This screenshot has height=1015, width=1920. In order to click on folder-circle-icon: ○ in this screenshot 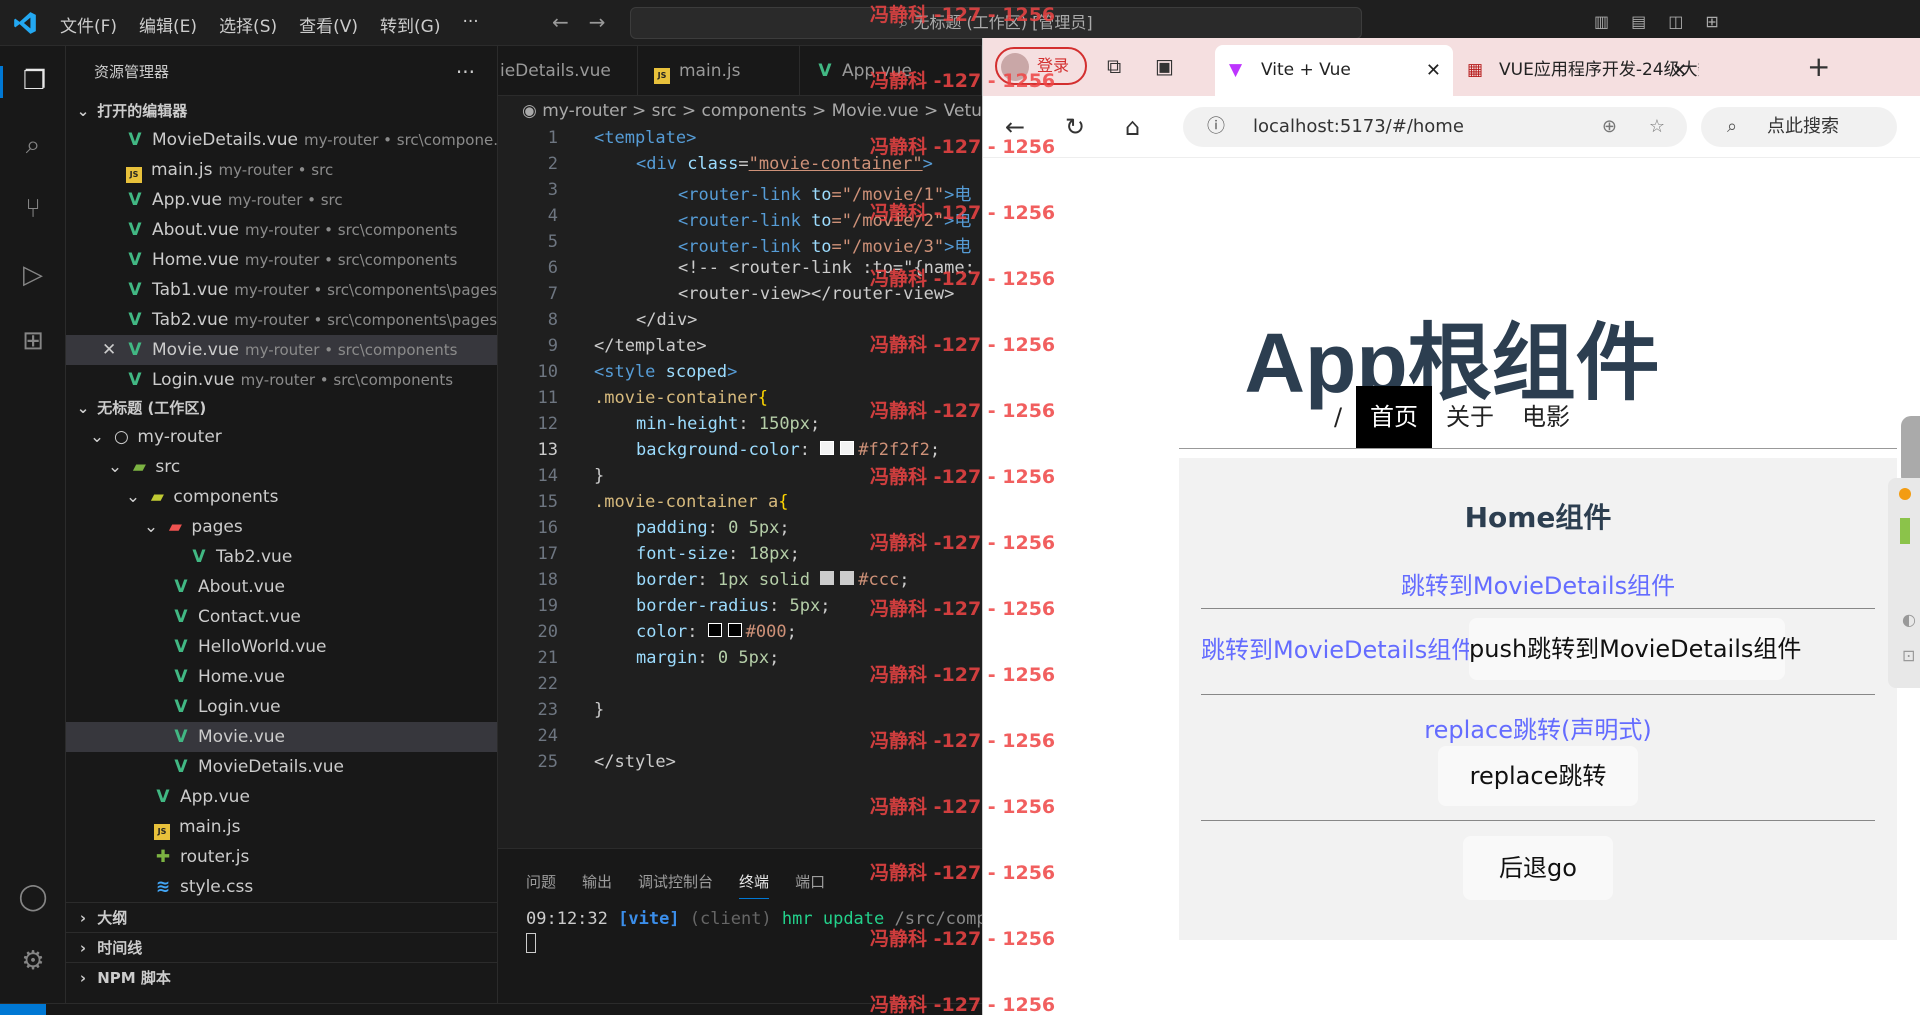, I will do `click(121, 437)`.